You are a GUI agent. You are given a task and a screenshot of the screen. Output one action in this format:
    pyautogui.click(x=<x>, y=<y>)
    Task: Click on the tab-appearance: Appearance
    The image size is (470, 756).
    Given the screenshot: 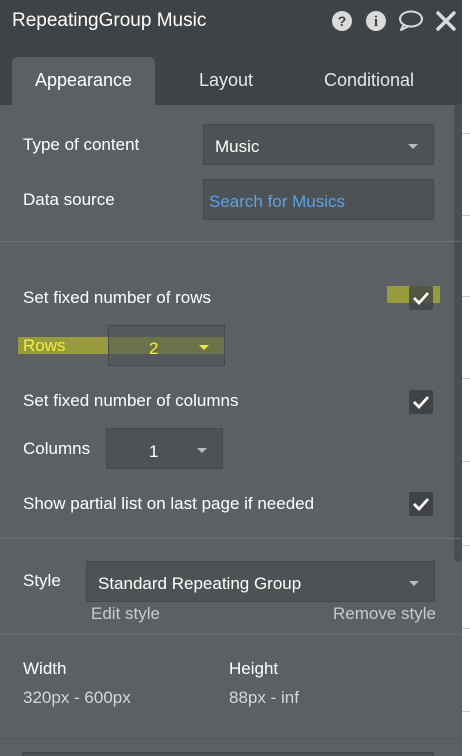 What is the action you would take?
    pyautogui.click(x=83, y=81)
    